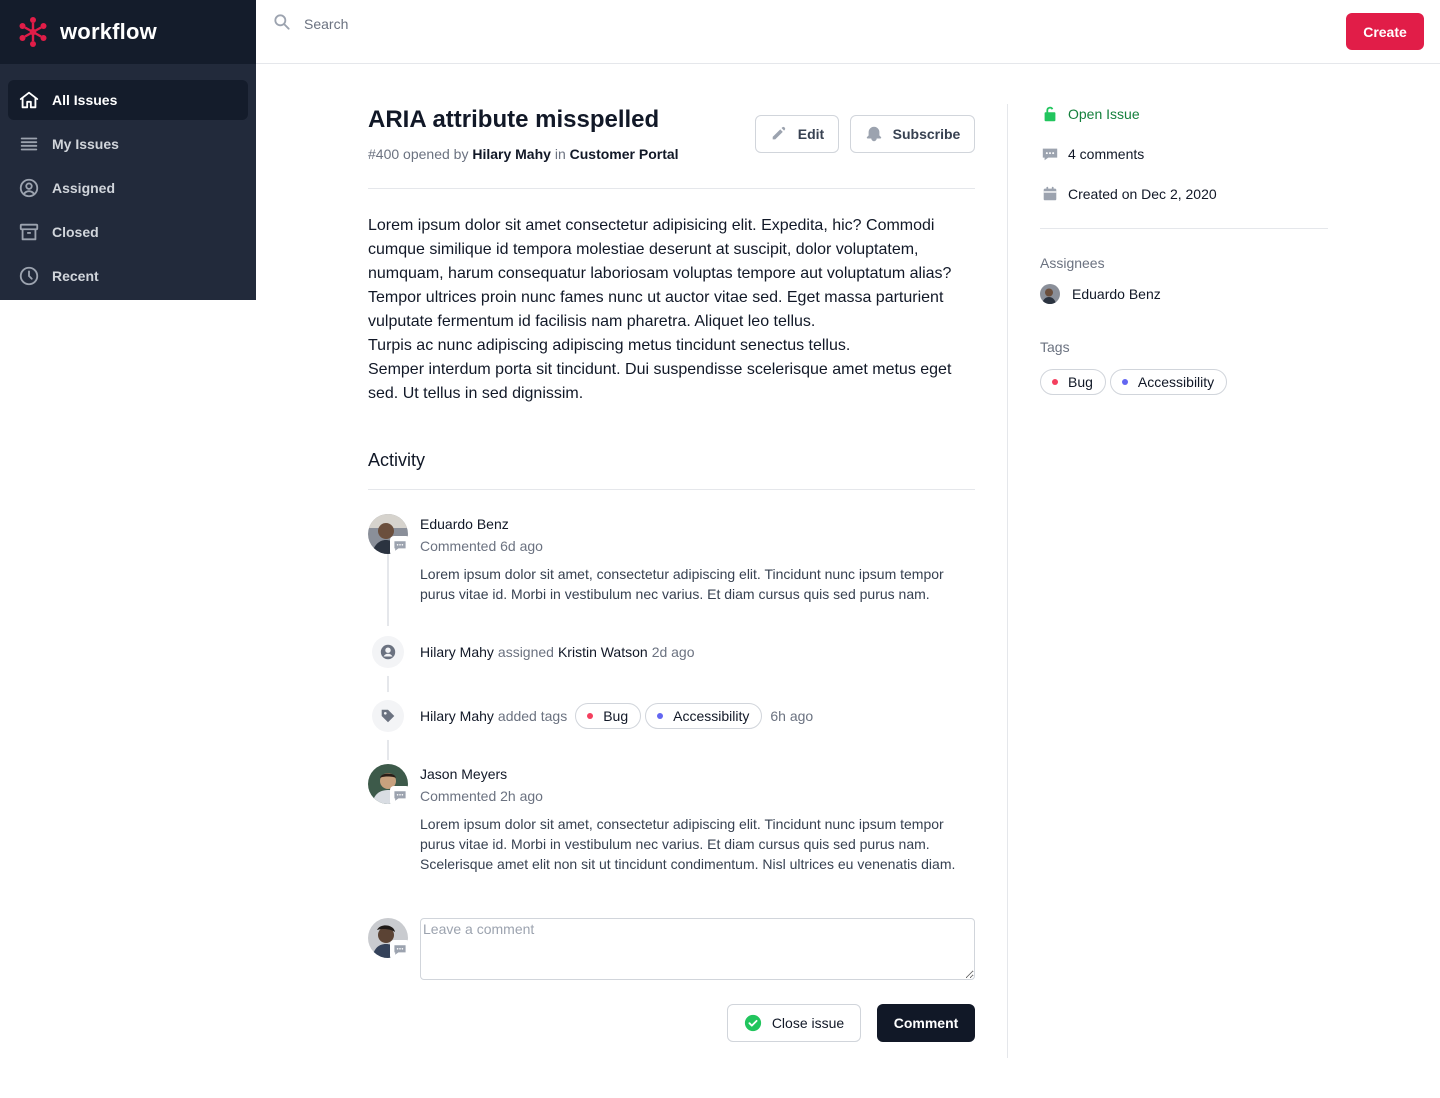 The height and width of the screenshot is (1098, 1440). I want to click on unlock-icon, so click(1050, 114).